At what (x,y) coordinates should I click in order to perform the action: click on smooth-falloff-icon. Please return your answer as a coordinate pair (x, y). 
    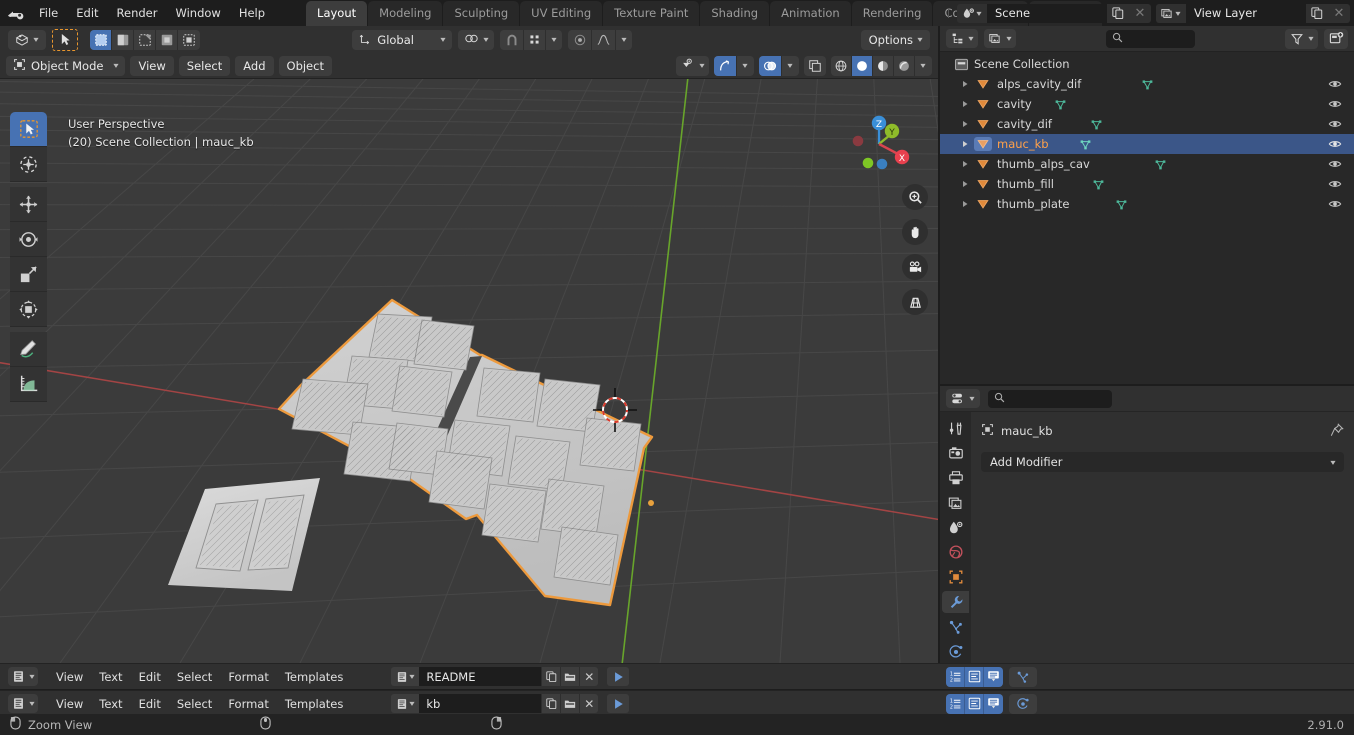
    Looking at the image, I should click on (604, 39).